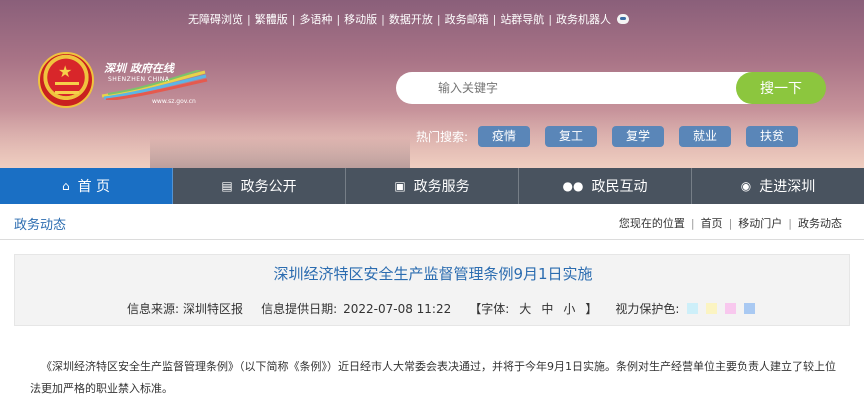 The height and width of the screenshot is (406, 864). What do you see at coordinates (489, 309) in the screenshot?
I see `font-size-label: 【字体:` at bounding box center [489, 309].